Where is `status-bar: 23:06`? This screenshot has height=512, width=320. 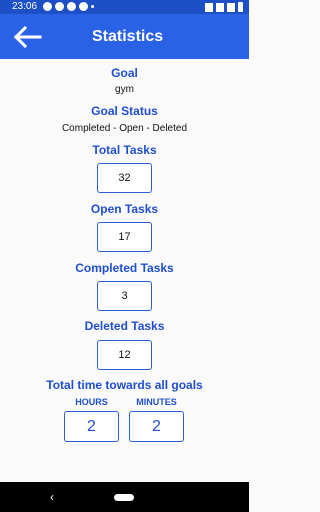 status-bar: 23:06 is located at coordinates (124, 7).